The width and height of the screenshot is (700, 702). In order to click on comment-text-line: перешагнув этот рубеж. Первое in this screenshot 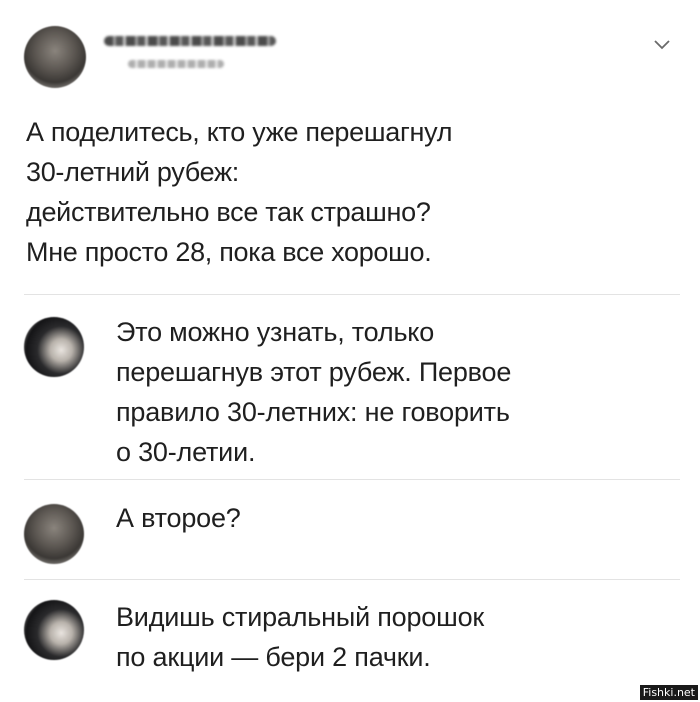, I will do `click(314, 372)`.